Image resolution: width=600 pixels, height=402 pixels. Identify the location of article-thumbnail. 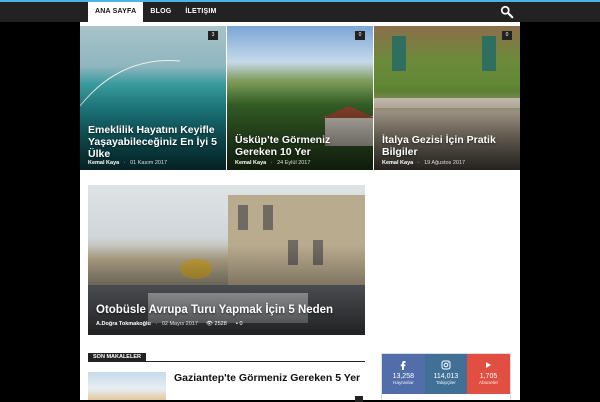
(127, 386).